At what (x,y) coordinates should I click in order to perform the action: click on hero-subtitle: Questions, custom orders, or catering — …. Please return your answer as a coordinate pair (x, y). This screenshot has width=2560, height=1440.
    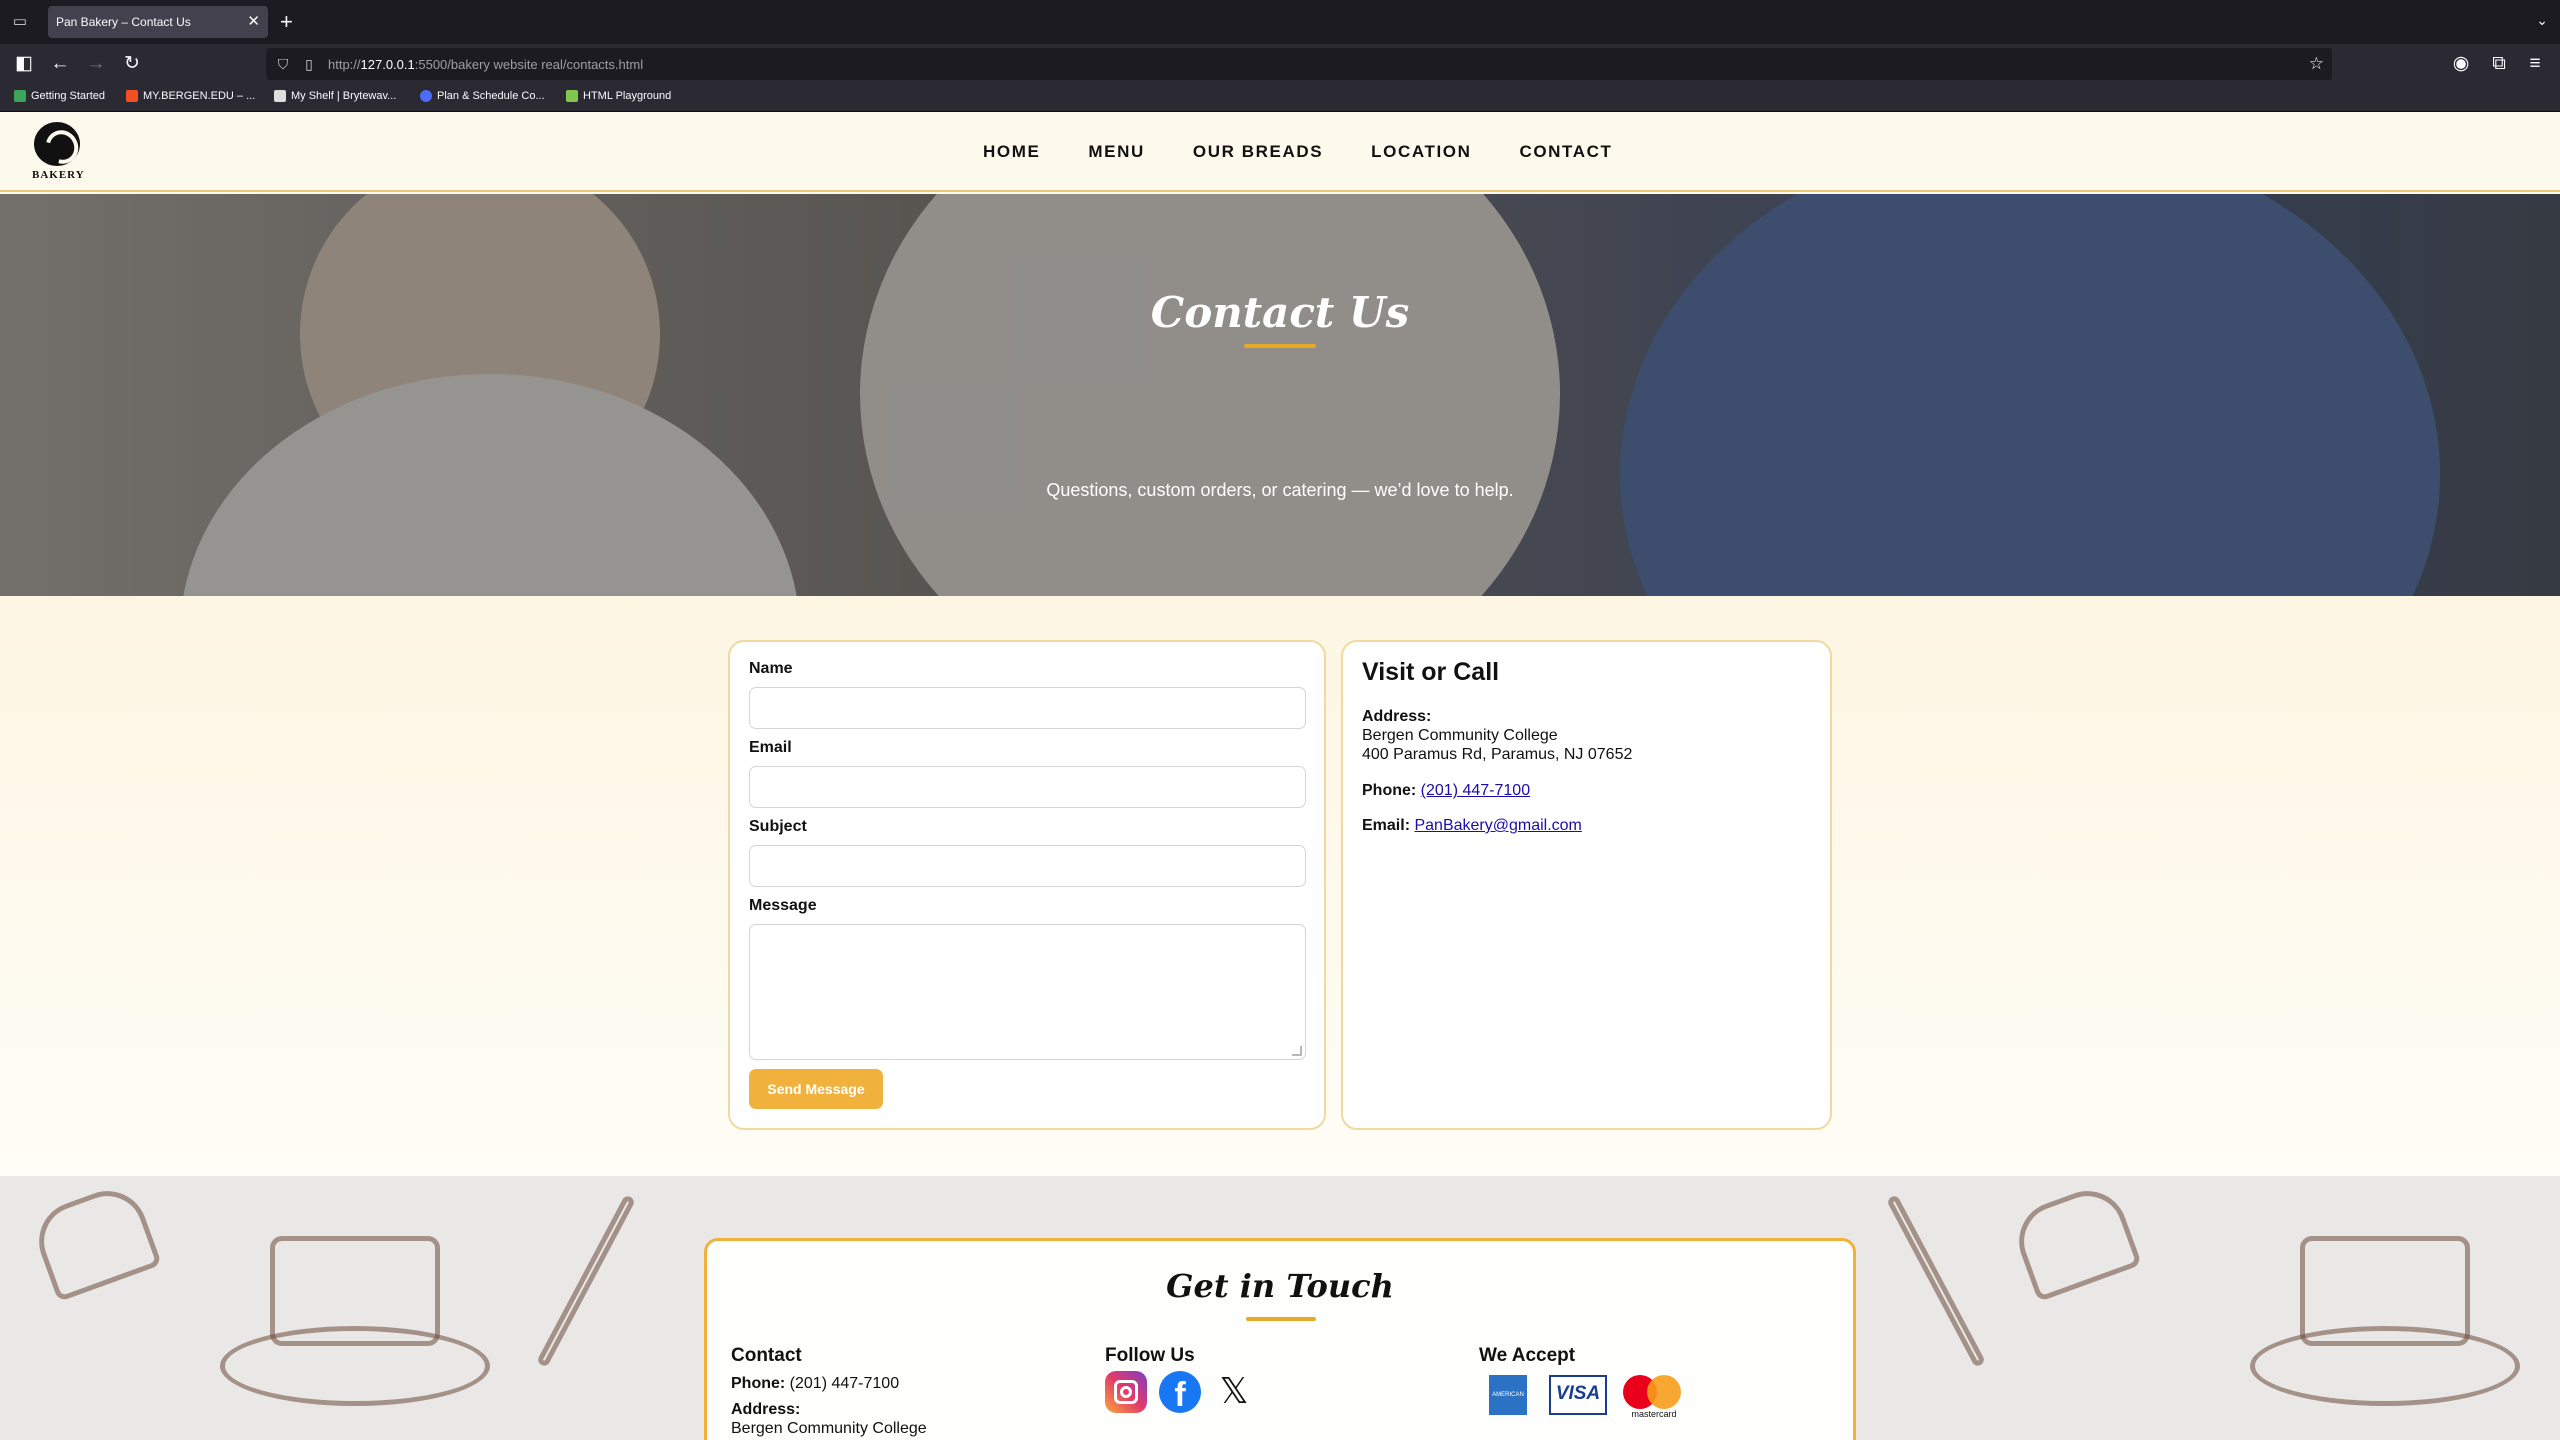
    Looking at the image, I should click on (1280, 490).